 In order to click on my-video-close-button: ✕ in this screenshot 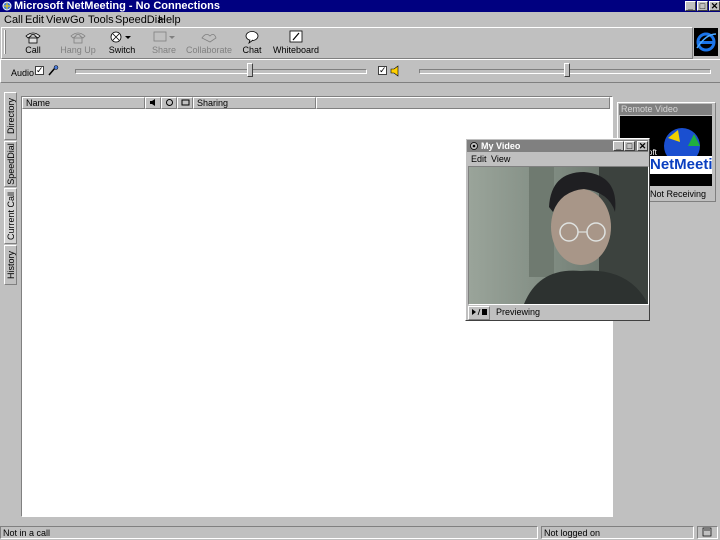, I will do `click(642, 146)`.